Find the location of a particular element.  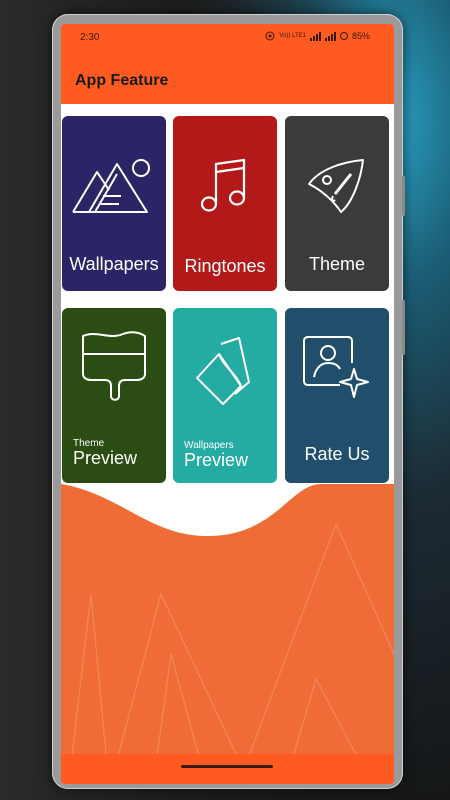

rate-us-card: Rate Us is located at coordinates (337, 395).